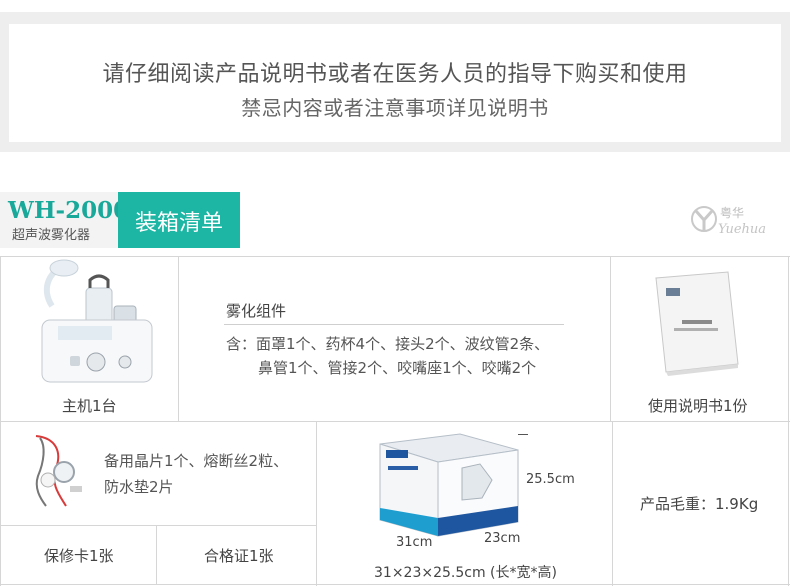 This screenshot has height=586, width=790. Describe the element at coordinates (414, 542) in the screenshot. I see `box-length-label: 31cm` at that location.